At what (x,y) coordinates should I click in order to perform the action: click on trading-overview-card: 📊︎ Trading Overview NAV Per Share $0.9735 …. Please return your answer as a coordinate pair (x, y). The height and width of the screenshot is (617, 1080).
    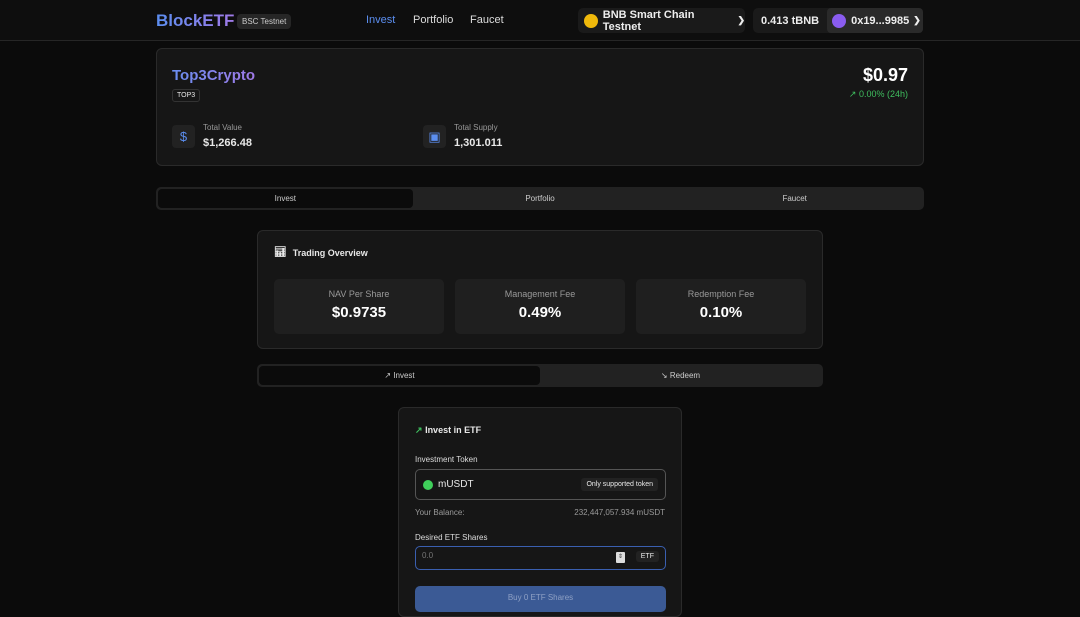
    Looking at the image, I should click on (540, 289).